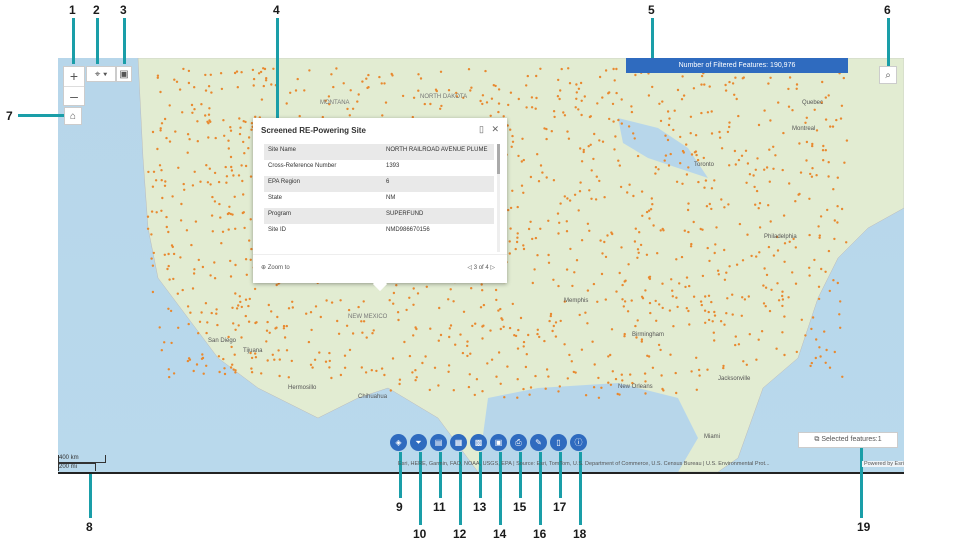 This screenshot has height=547, width=960. I want to click on clear-selection-button: ▣, so click(124, 74).